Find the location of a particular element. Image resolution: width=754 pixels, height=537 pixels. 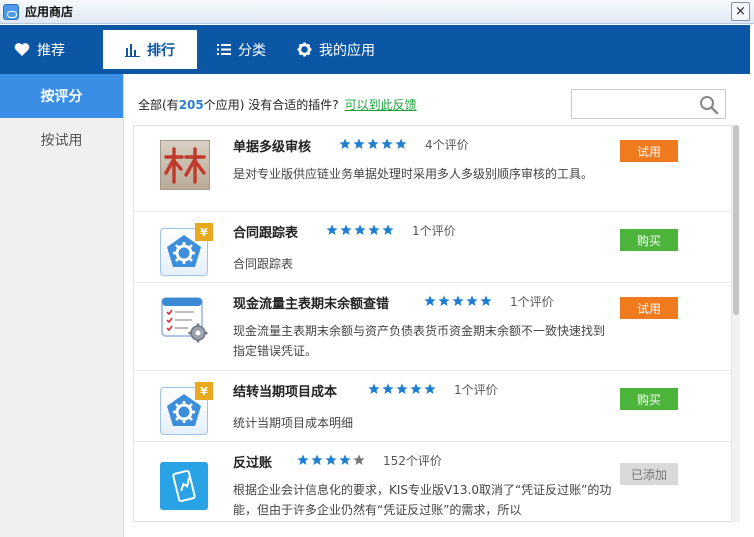

tab-label: 推荐 is located at coordinates (51, 50).